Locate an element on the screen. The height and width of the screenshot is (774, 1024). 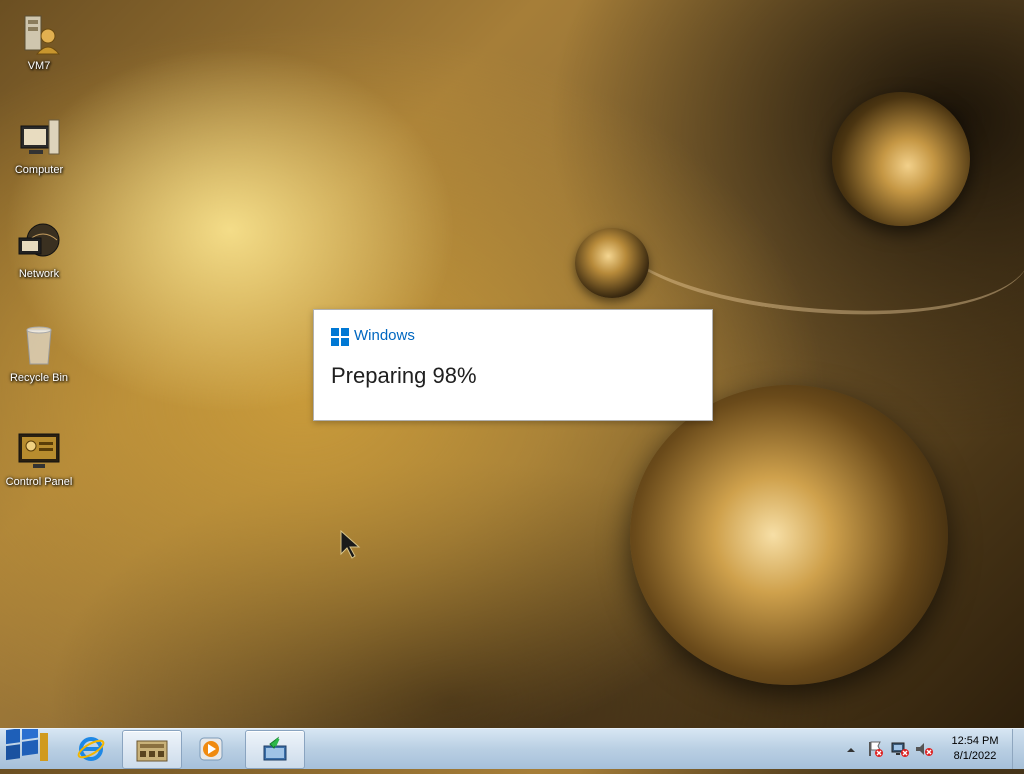
taskbar-file-explorer-button is located at coordinates (152, 749).